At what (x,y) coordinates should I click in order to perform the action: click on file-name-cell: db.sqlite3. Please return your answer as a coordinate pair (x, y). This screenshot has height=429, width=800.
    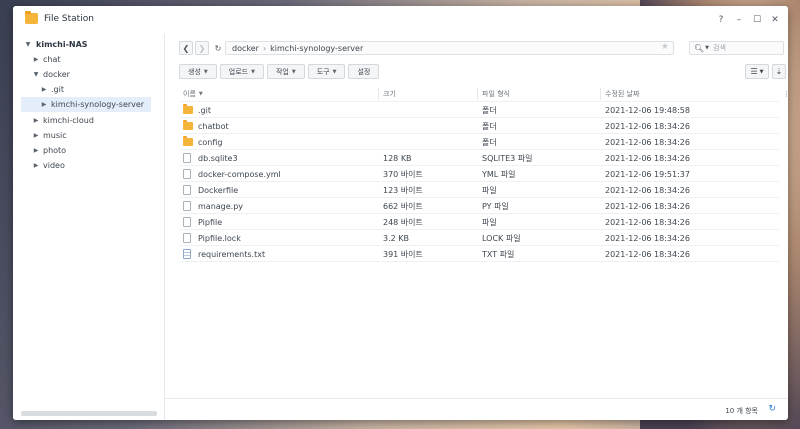
    Looking at the image, I should click on (210, 158).